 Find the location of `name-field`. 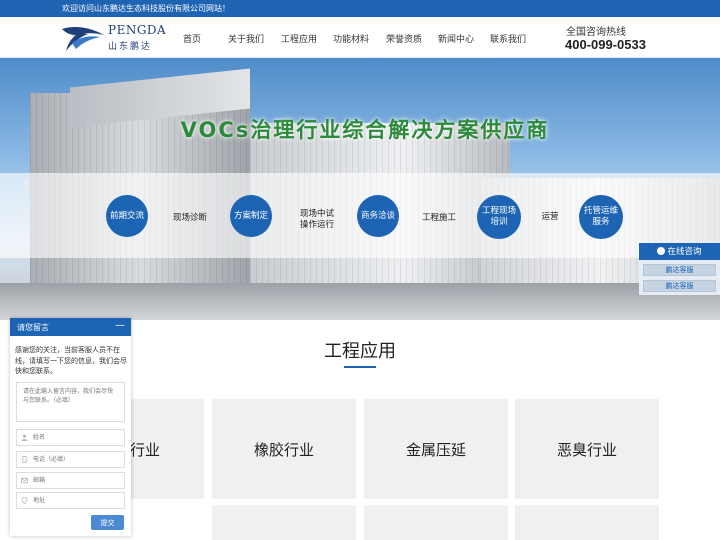

name-field is located at coordinates (70, 437).